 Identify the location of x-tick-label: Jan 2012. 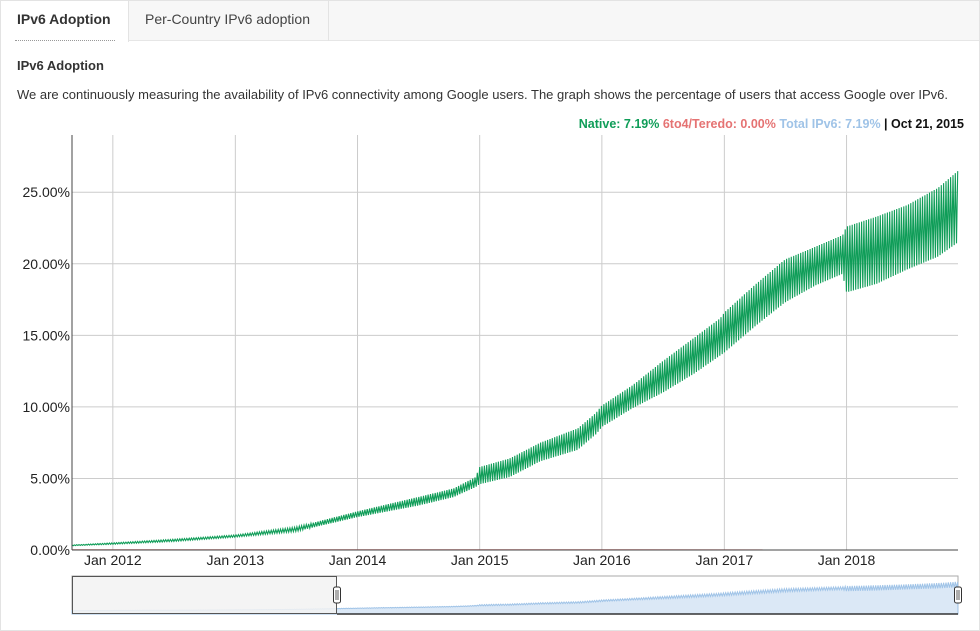
(113, 560).